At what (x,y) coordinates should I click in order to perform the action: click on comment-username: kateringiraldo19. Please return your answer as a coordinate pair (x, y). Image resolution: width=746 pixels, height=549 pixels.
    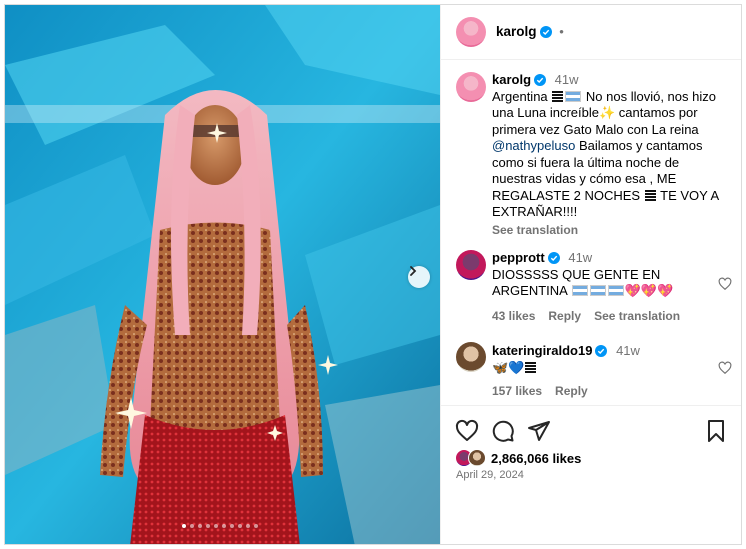
    Looking at the image, I should click on (542, 350).